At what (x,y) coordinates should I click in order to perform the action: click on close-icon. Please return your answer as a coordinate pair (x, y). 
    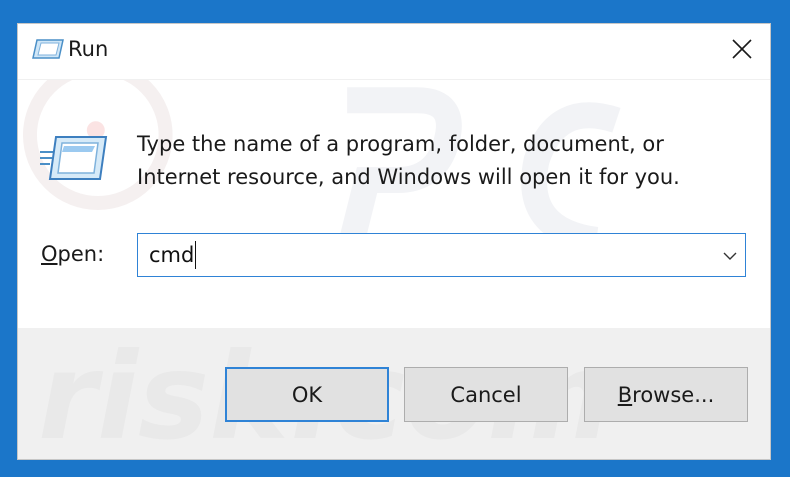
    Looking at the image, I should click on (742, 49).